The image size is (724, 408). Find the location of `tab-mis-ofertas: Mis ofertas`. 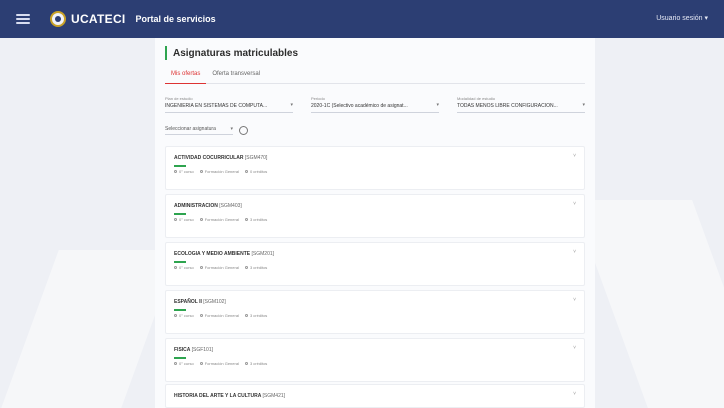

tab-mis-ofertas: Mis ofertas is located at coordinates (186, 76).